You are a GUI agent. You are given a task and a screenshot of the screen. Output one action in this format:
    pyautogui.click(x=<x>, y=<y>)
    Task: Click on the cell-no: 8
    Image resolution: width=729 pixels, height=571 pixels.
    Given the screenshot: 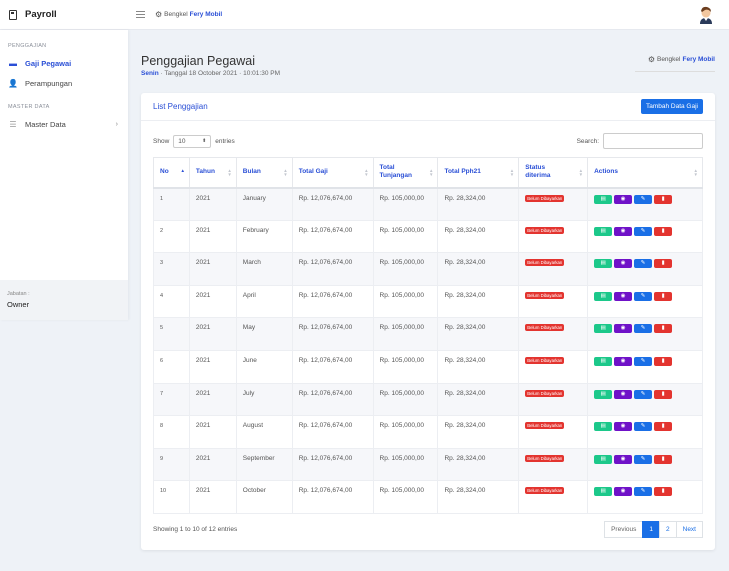 What is the action you would take?
    pyautogui.click(x=171, y=432)
    